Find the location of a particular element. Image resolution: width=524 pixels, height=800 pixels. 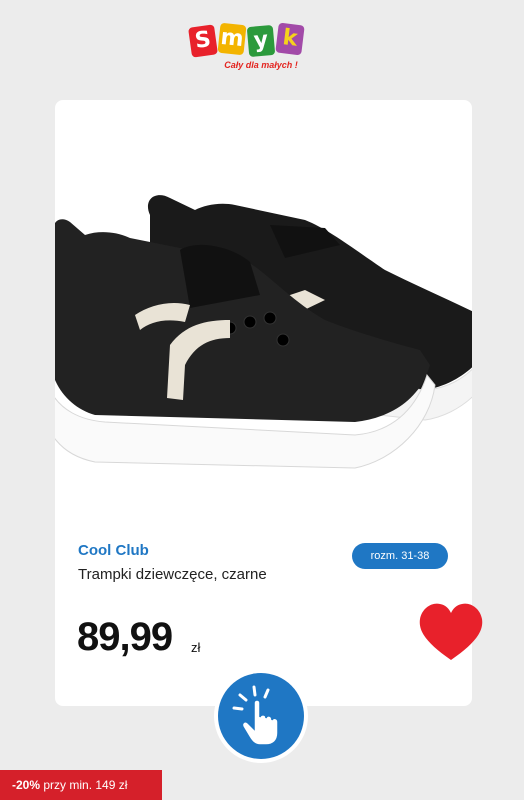

logo-letter-y: y is located at coordinates (261, 41).